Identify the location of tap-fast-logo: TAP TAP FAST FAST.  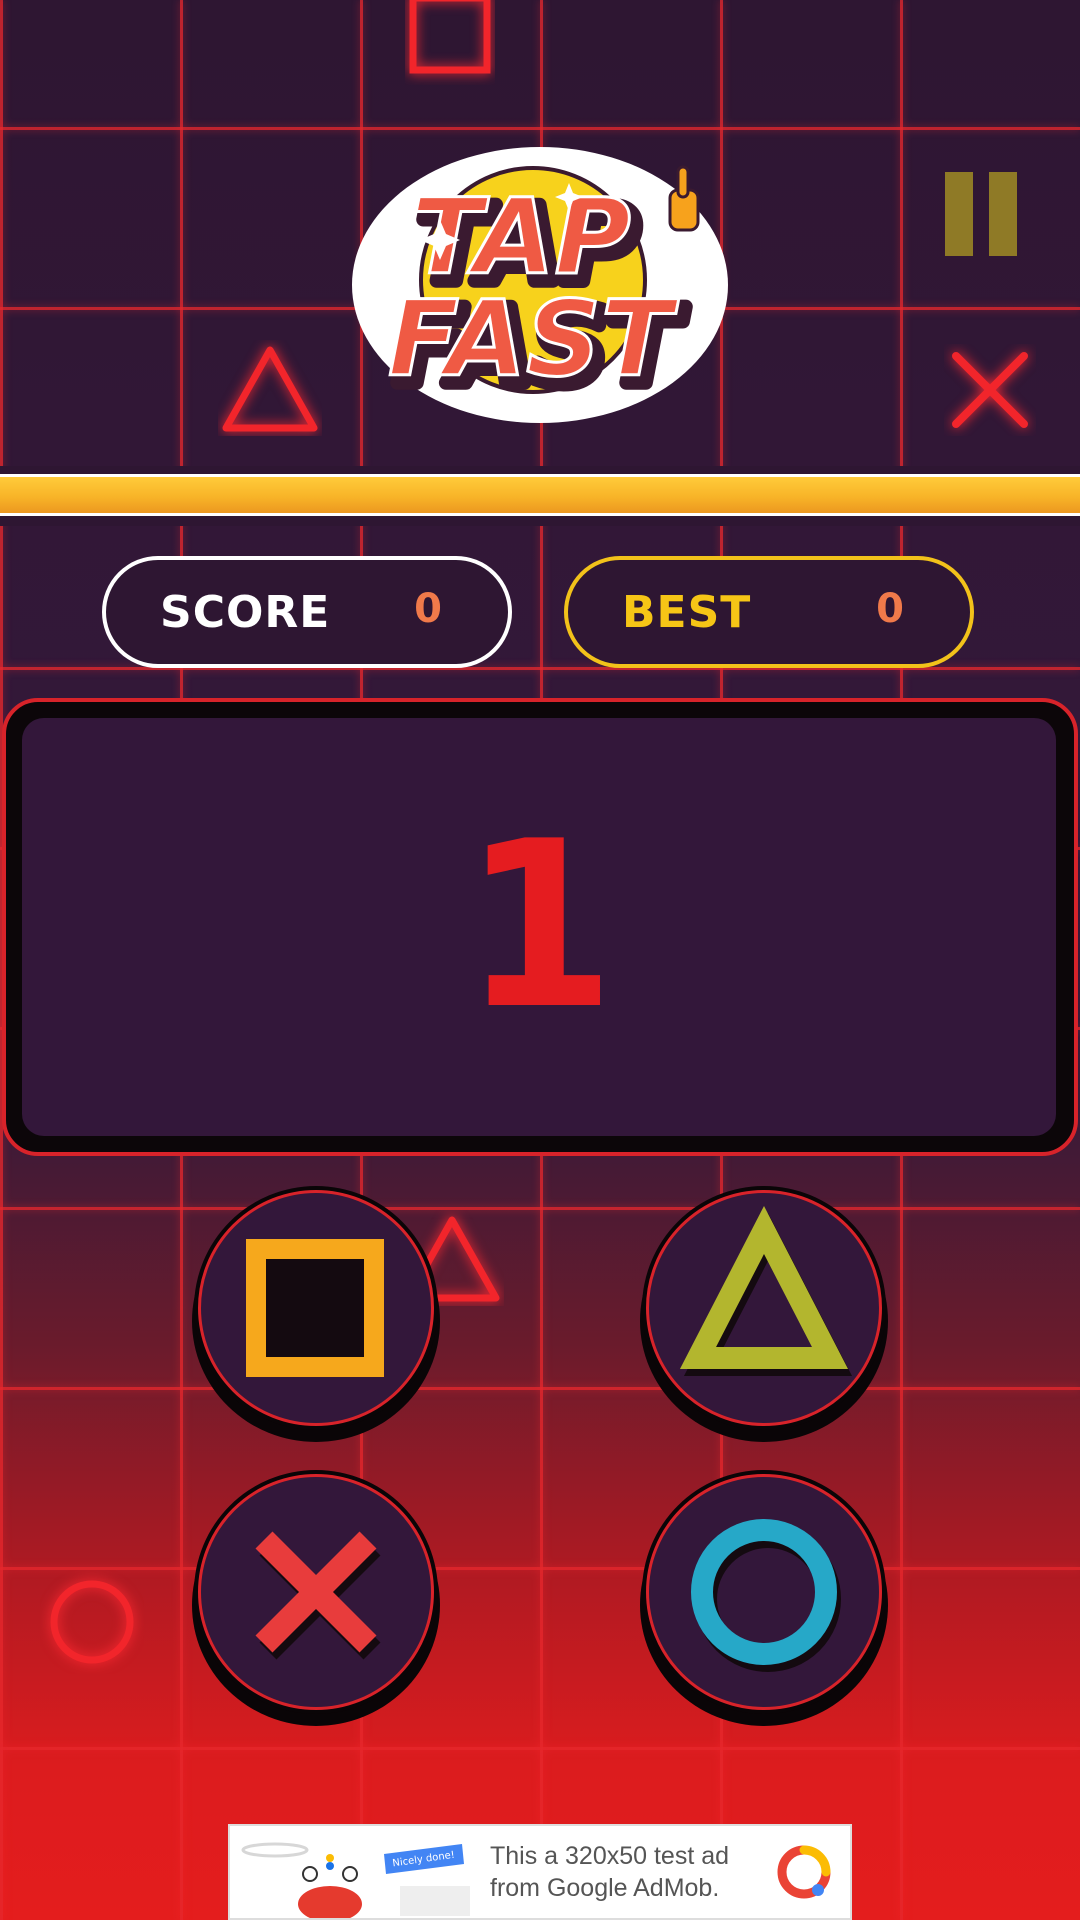
(540, 290).